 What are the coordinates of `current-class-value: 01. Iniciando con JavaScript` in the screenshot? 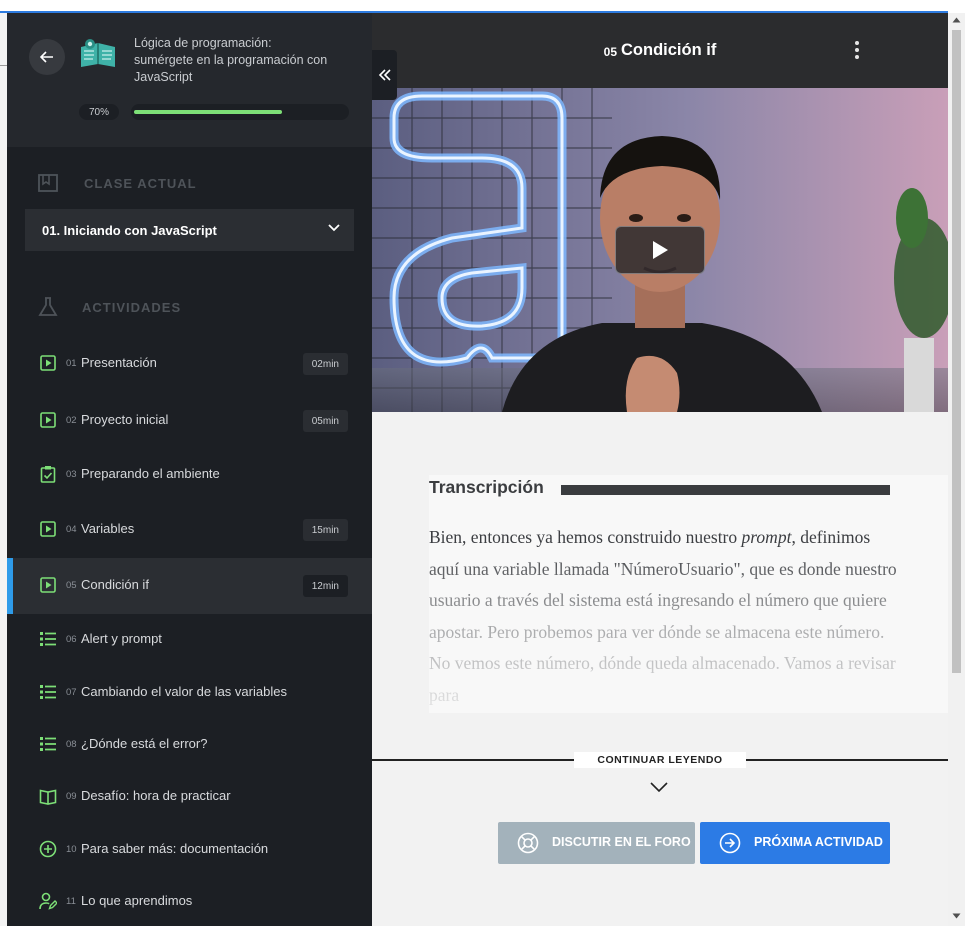 It's located at (129, 230).